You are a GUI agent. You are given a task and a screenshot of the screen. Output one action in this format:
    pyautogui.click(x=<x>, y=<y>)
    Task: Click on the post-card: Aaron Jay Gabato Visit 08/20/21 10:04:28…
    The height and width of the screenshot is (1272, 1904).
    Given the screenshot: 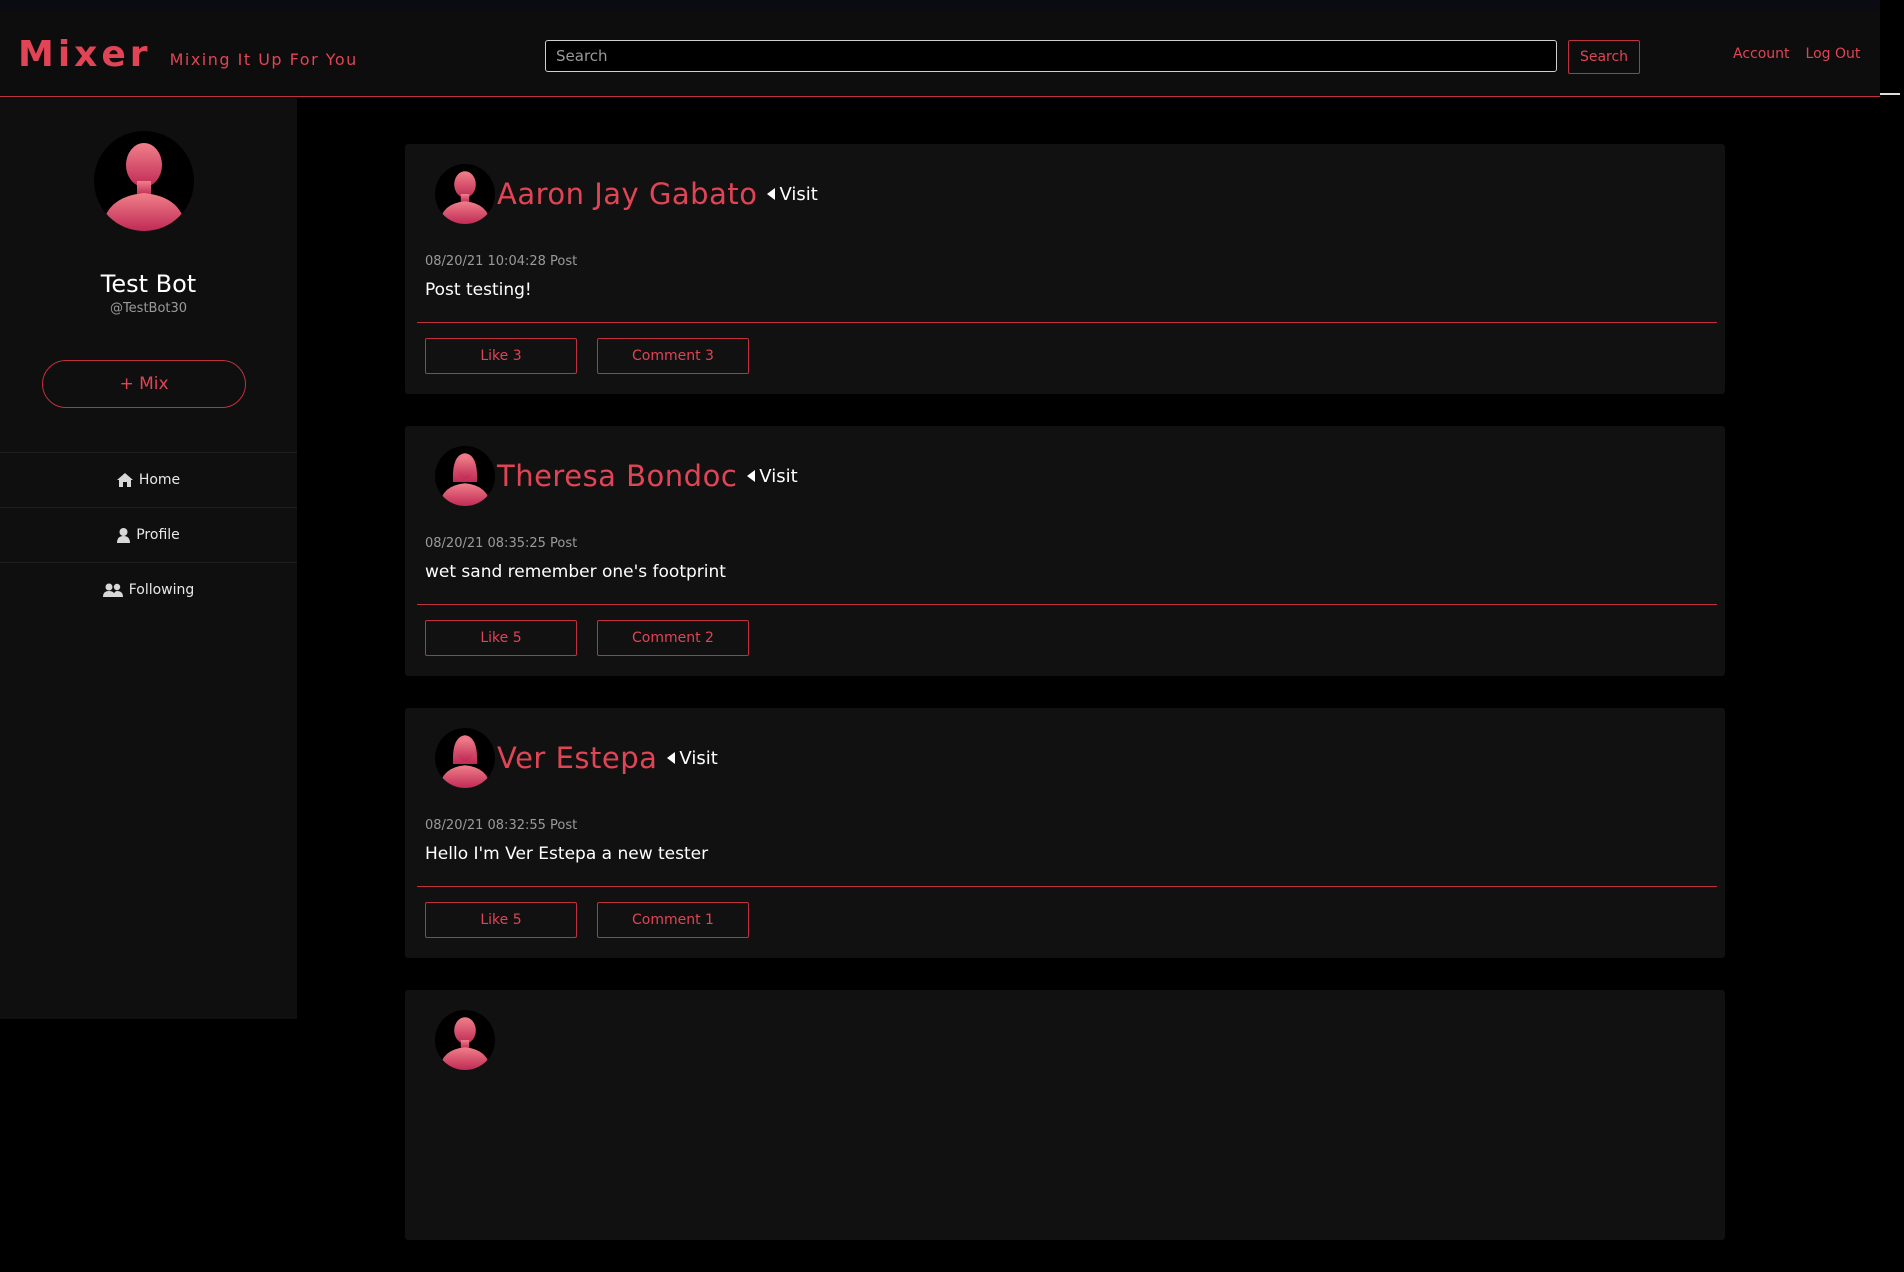 What is the action you would take?
    pyautogui.click(x=1065, y=269)
    